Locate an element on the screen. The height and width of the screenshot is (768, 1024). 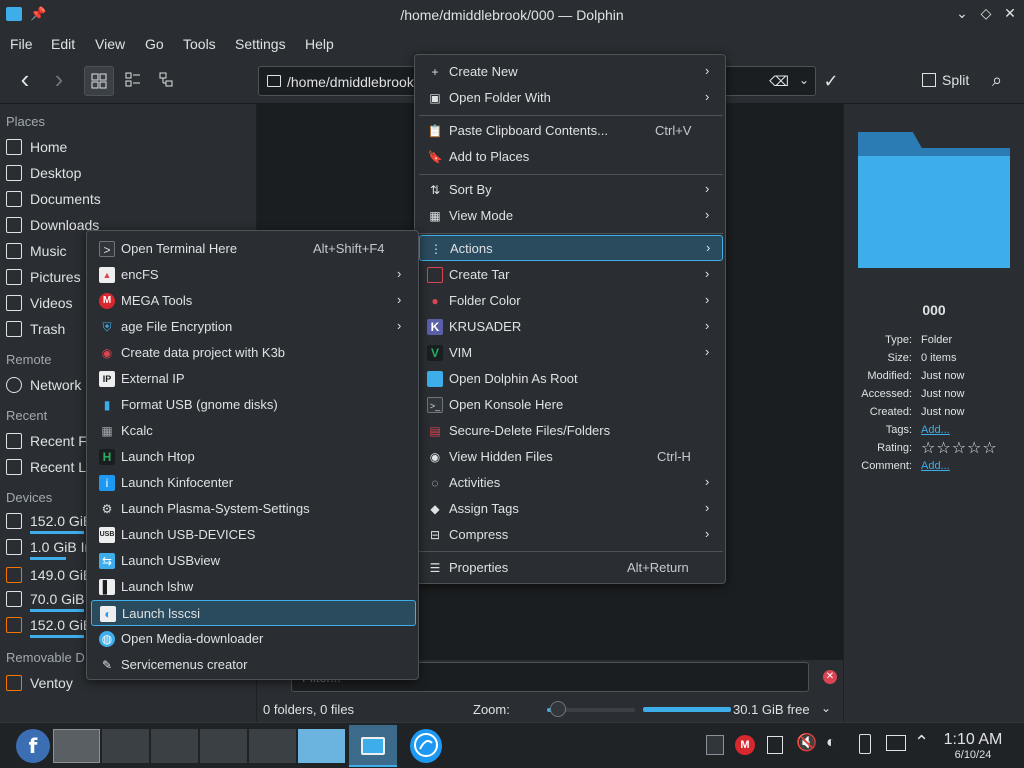
network-tray-icon: ◐ is located at coordinates (831, 751).